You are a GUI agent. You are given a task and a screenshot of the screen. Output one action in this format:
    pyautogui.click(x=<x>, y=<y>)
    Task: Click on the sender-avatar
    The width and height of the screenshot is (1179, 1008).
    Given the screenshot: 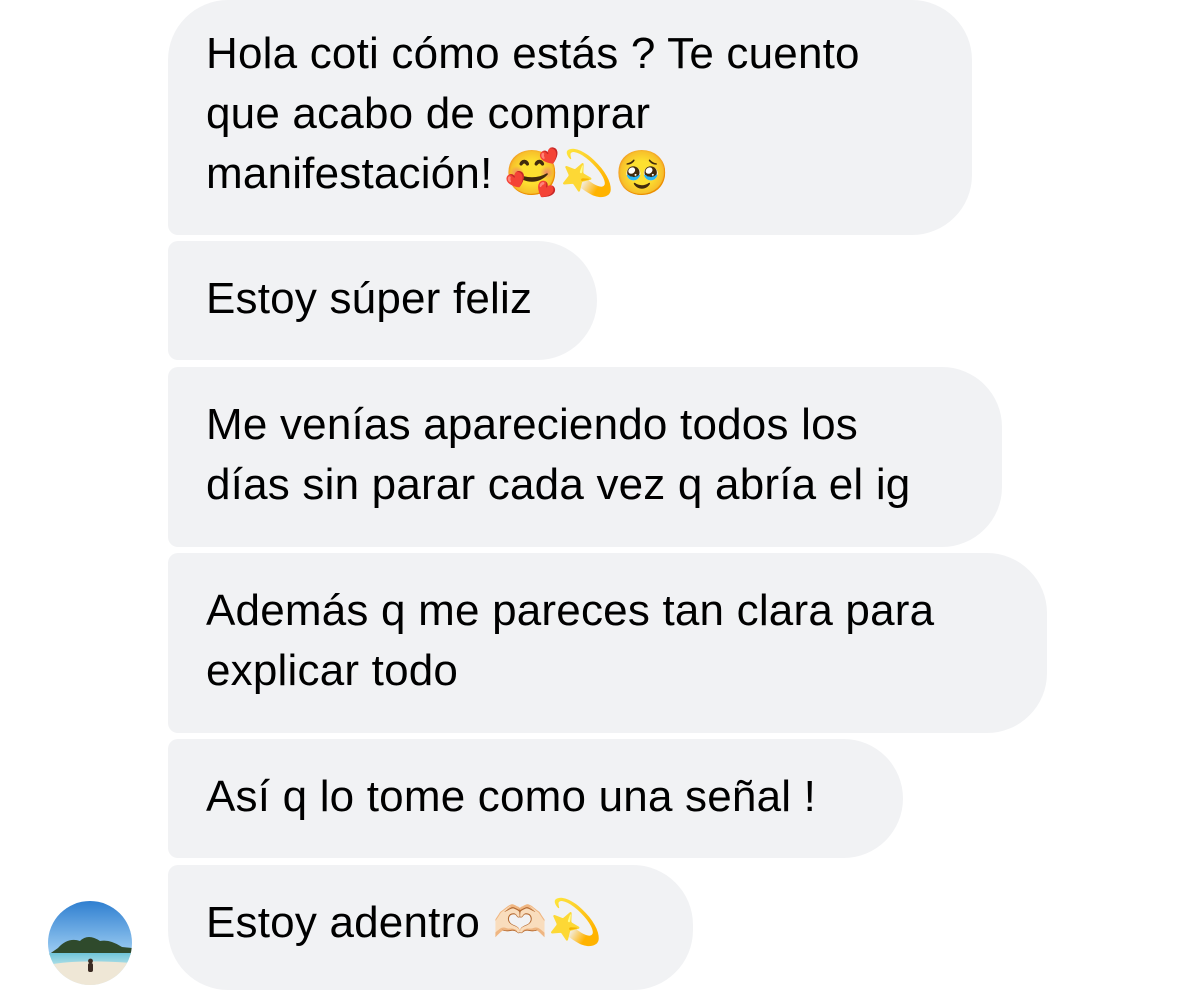 What is the action you would take?
    pyautogui.click(x=90, y=943)
    